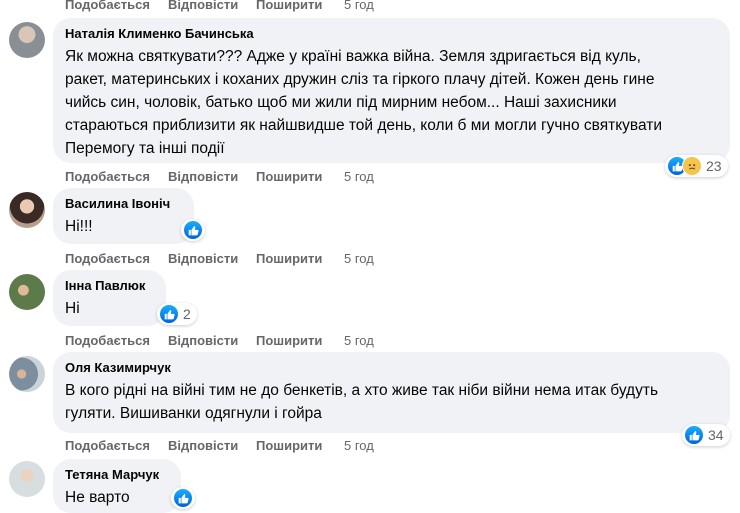 This screenshot has height=513, width=740. I want to click on comment-text: Ні!!!, so click(79, 226).